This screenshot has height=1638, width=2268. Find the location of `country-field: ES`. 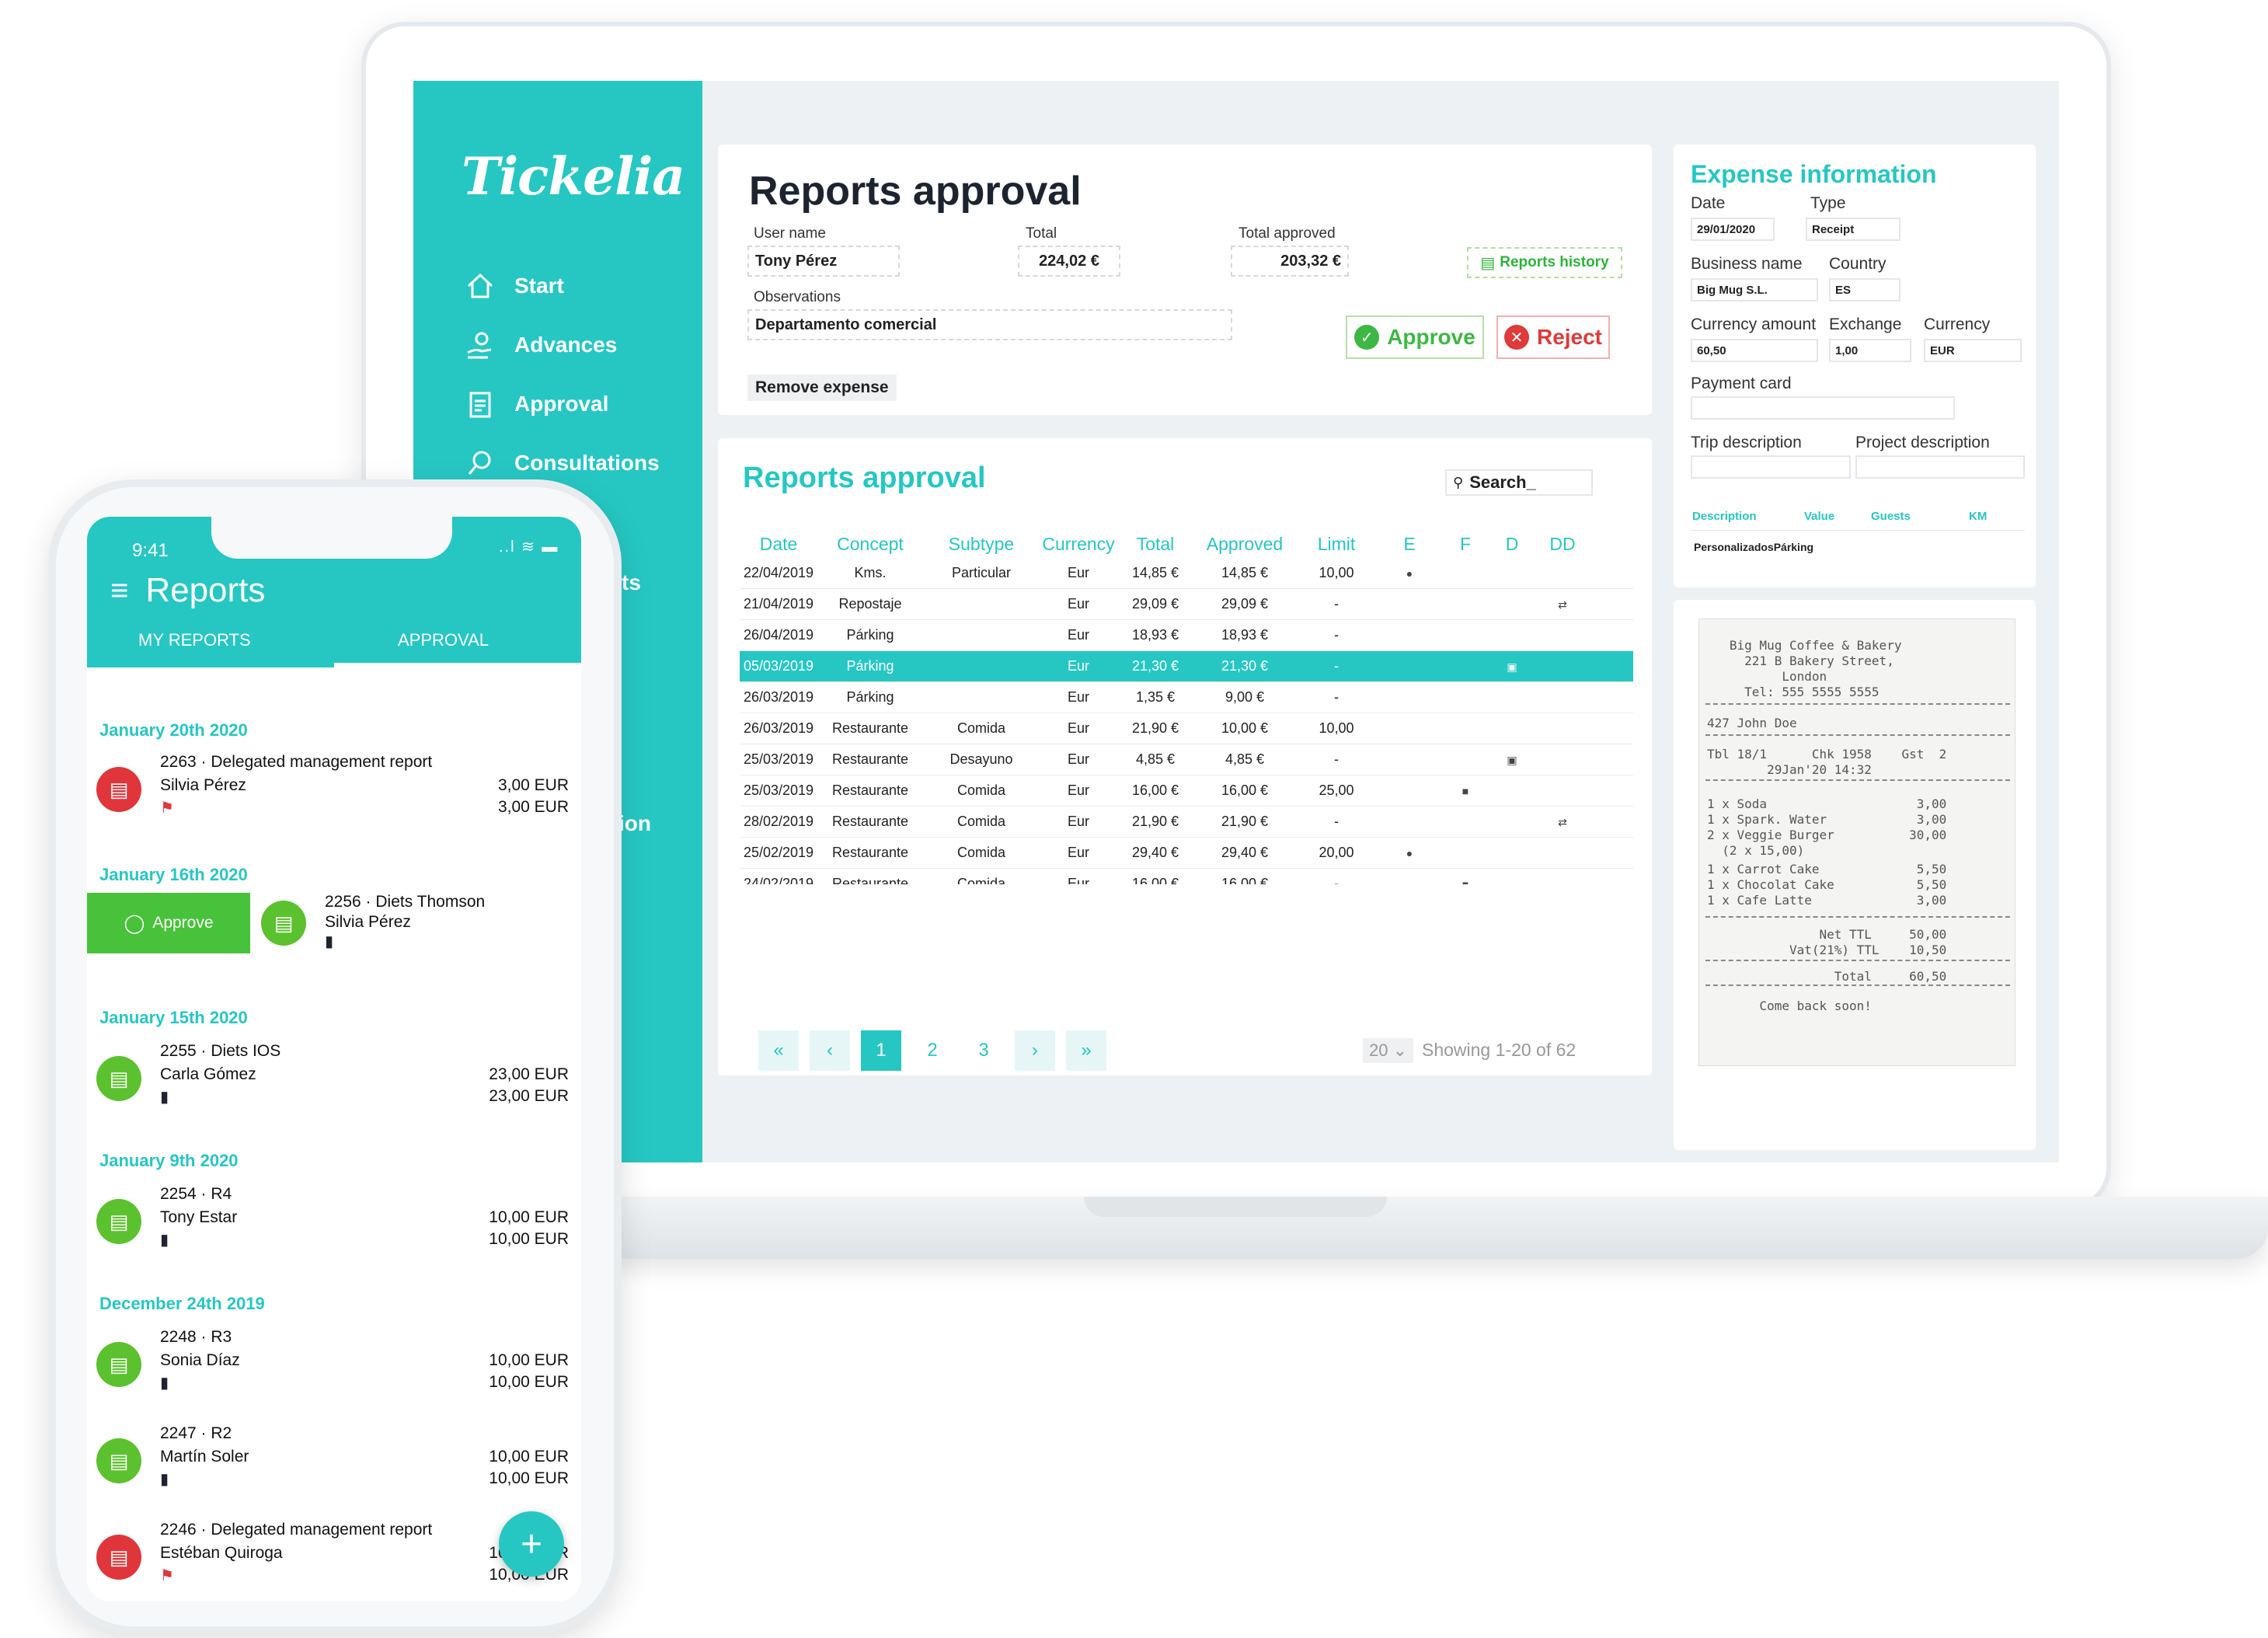

country-field: ES is located at coordinates (1865, 290).